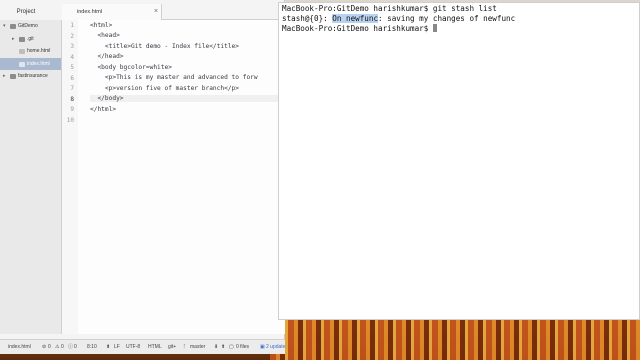 The height and width of the screenshot is (360, 640). What do you see at coordinates (33, 76) in the screenshot?
I see `tree-item-label: fastinsurance` at bounding box center [33, 76].